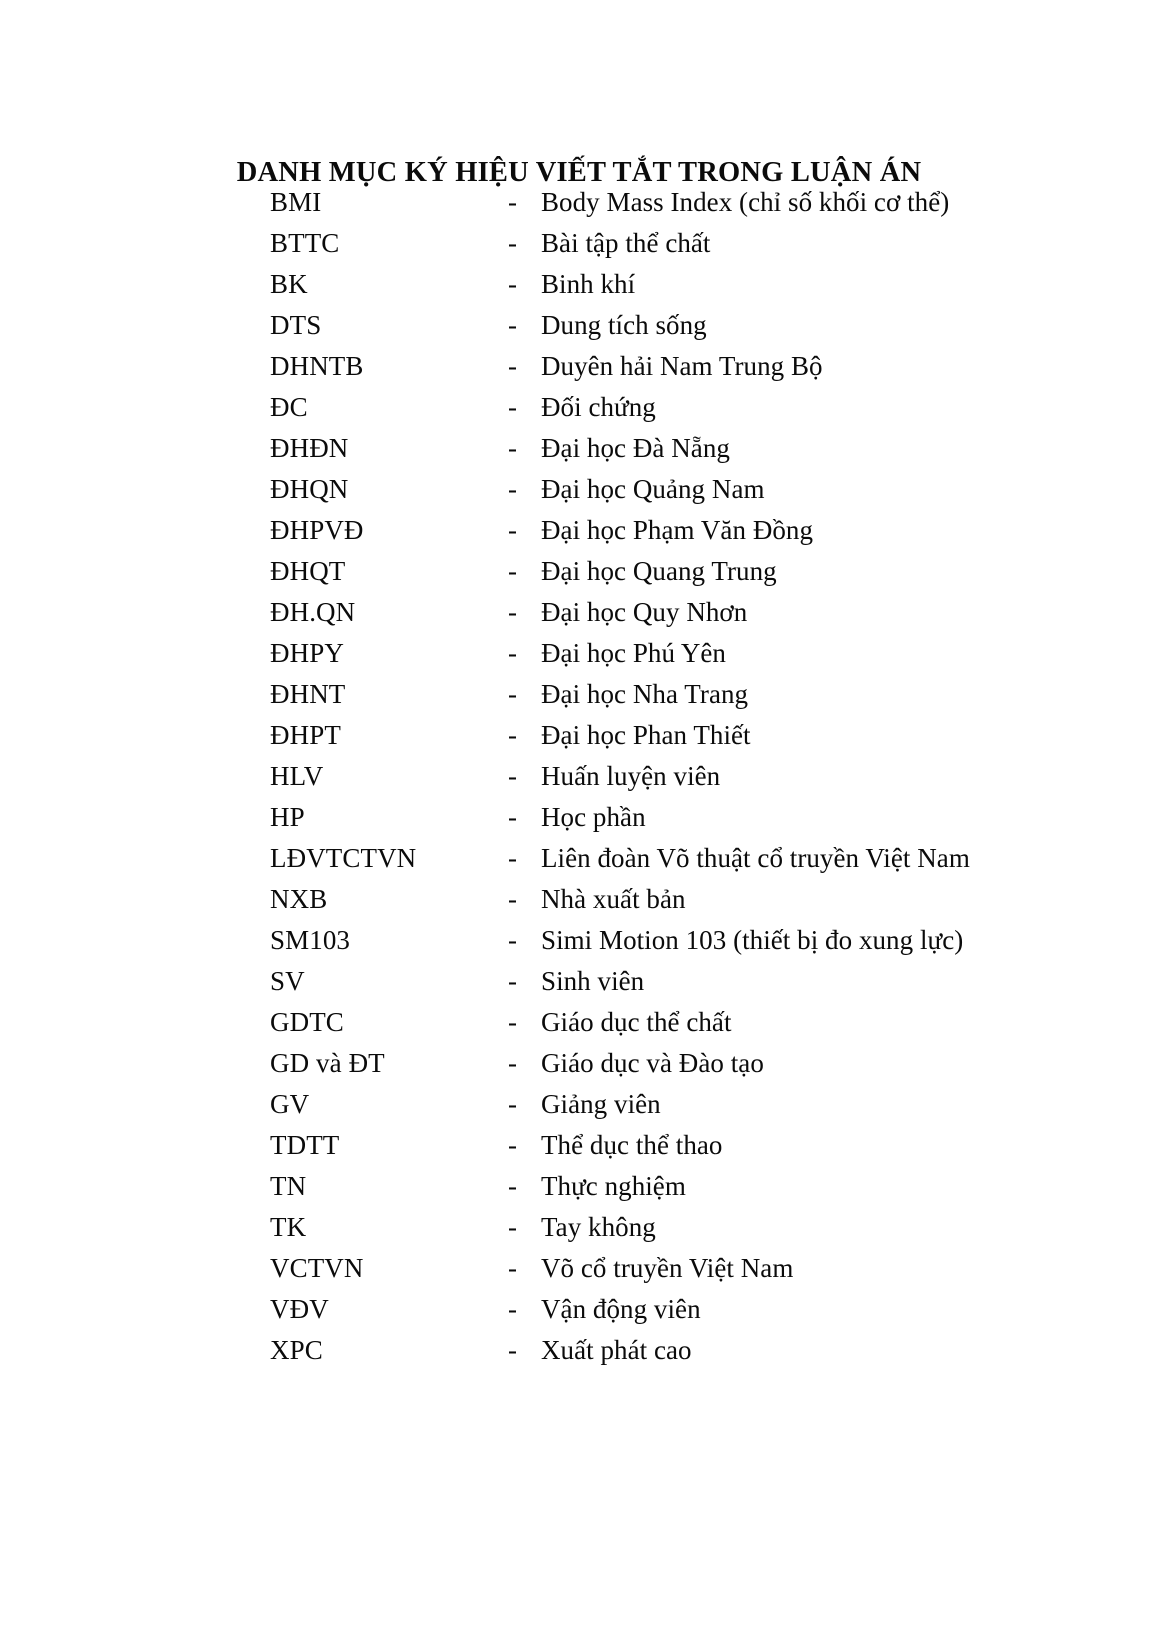 The image size is (1158, 1626). Describe the element at coordinates (305, 243) in the screenshot. I see `abbreviation-term: BTTC` at that location.